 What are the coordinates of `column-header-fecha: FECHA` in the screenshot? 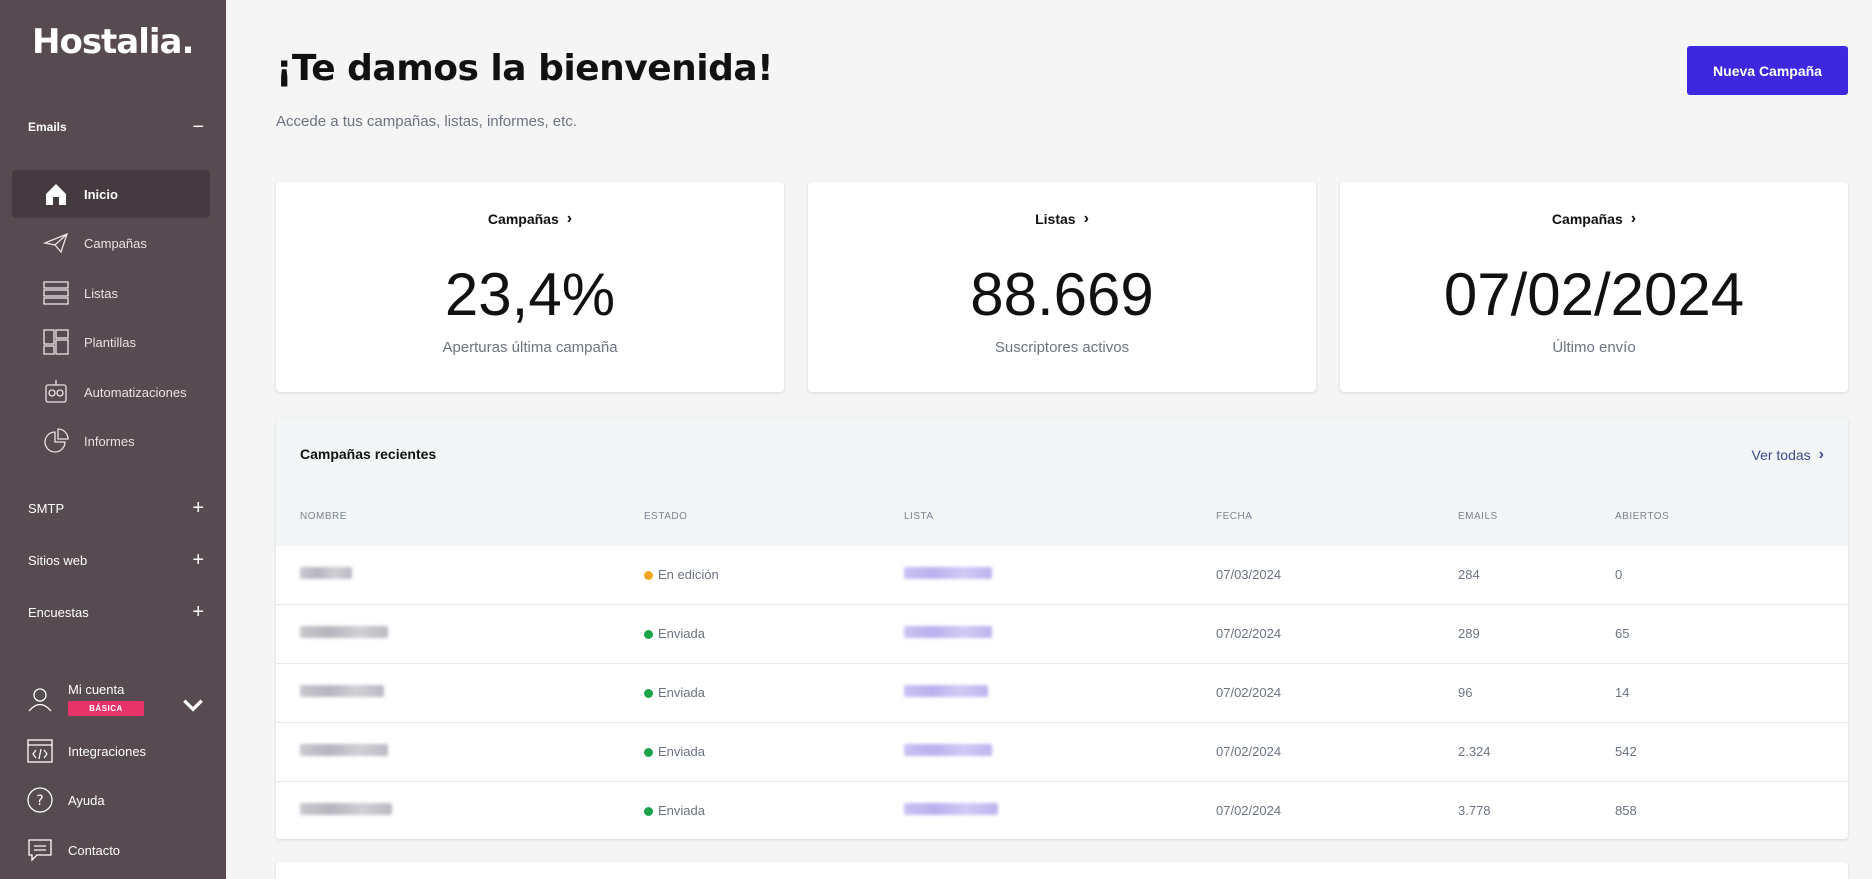 It's located at (1234, 516).